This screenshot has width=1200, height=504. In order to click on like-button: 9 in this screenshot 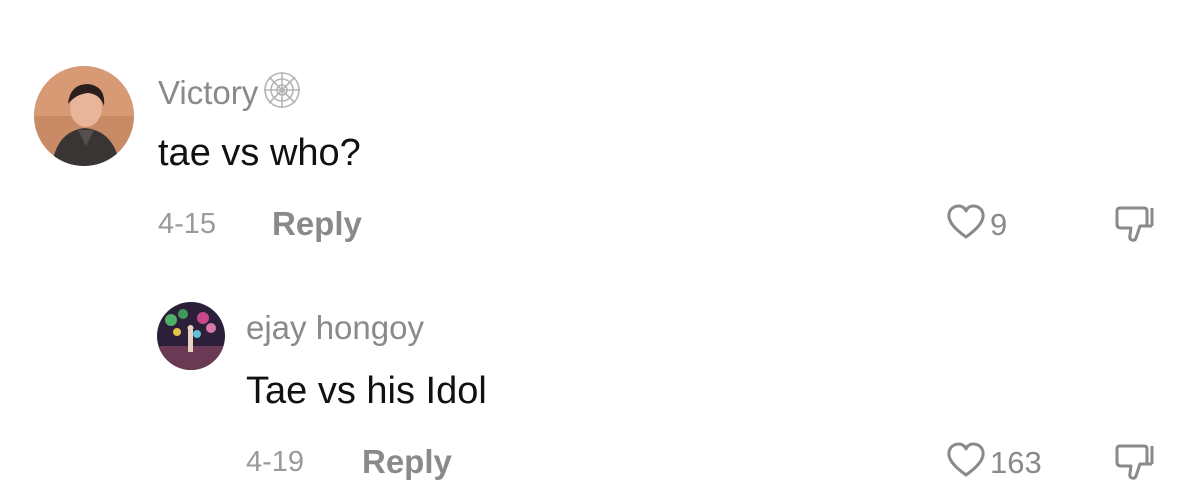, I will do `click(976, 224)`.